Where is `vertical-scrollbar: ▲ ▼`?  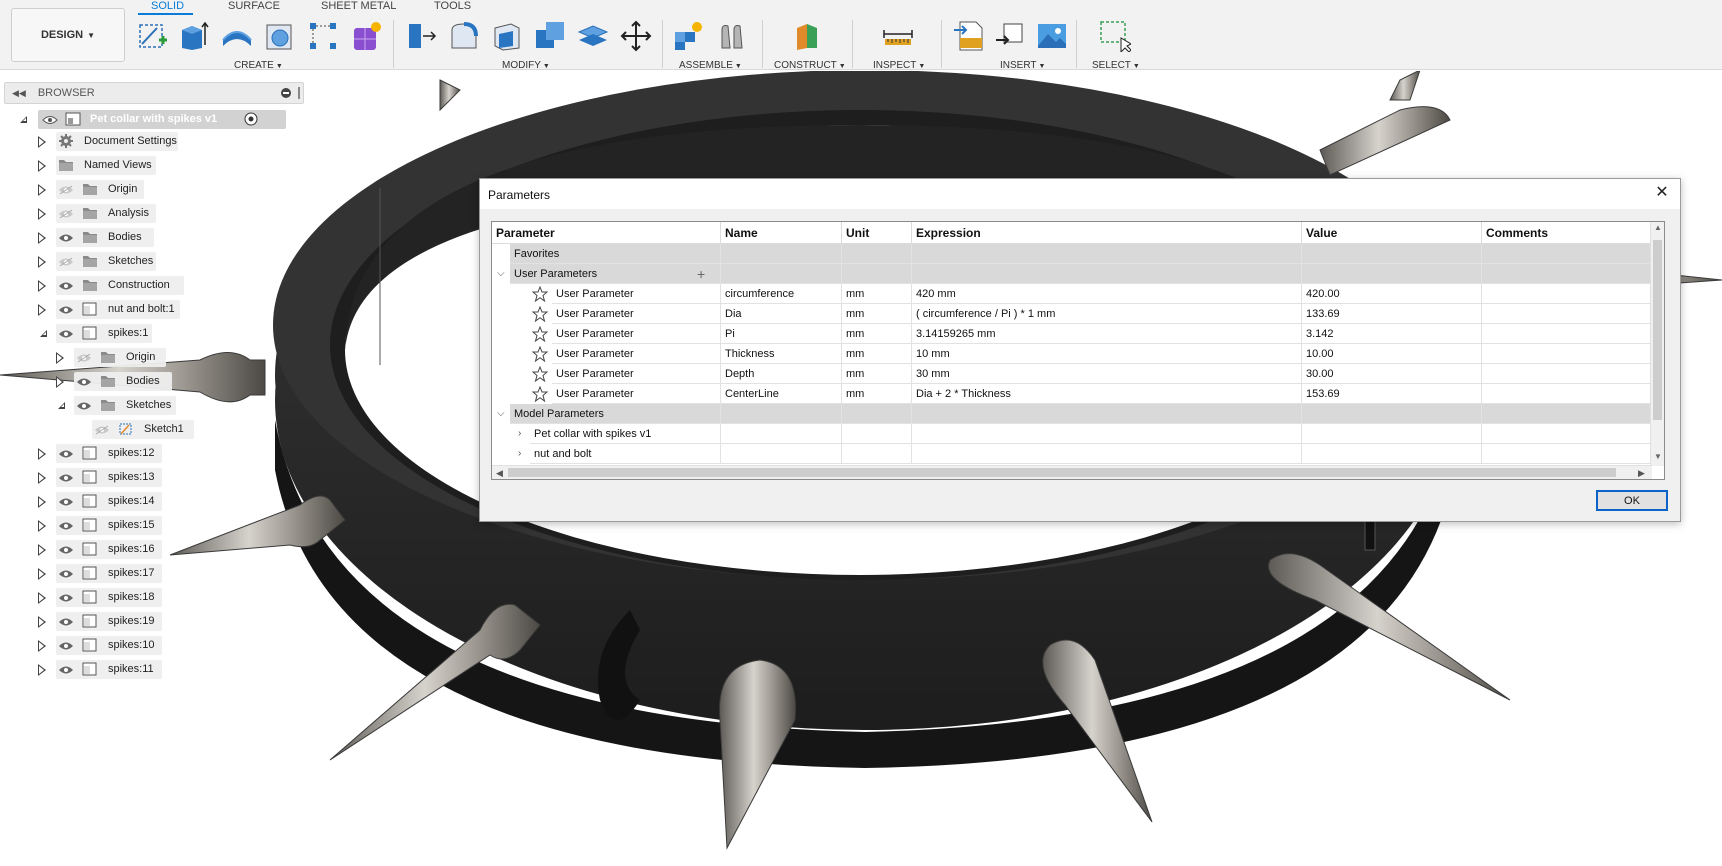
vertical-scrollbar: ▲ ▼ is located at coordinates (1657, 344).